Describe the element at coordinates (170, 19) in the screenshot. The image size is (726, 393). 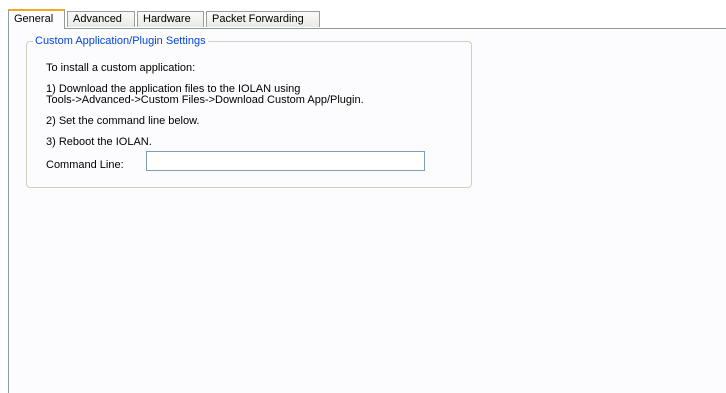
I see `tab-hardware: Hardware` at that location.